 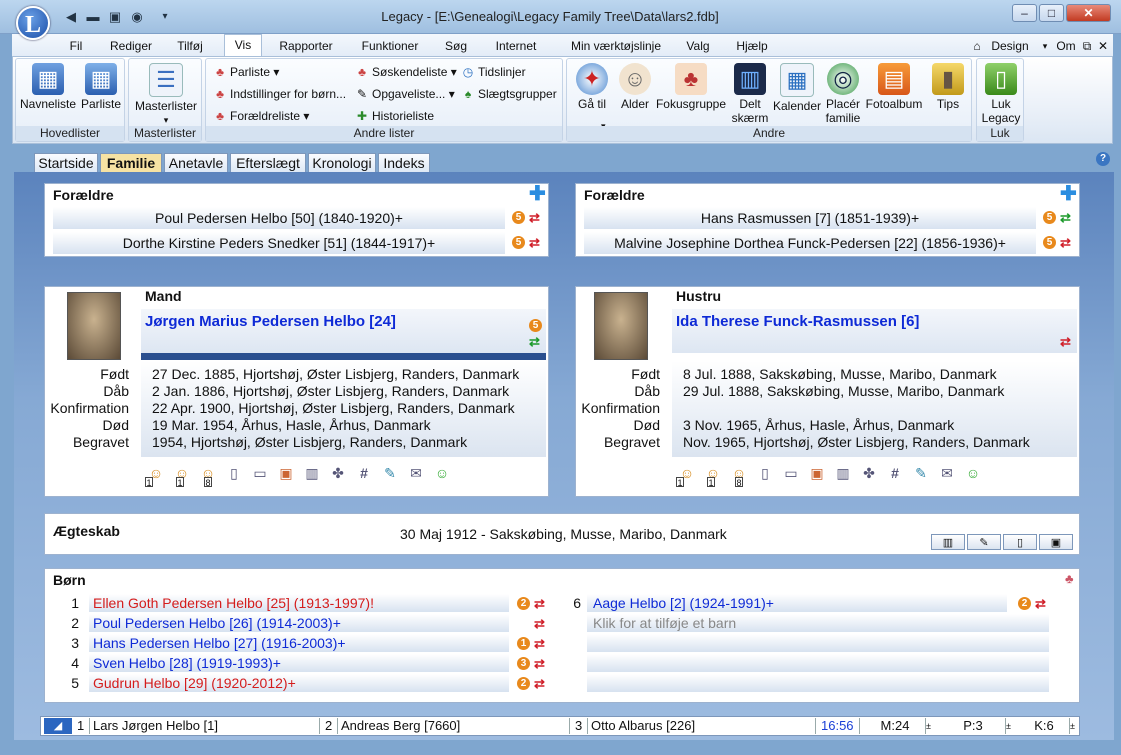 I want to click on foraeldreliste-button: ♣ Forældreliste ▾, so click(x=260, y=116).